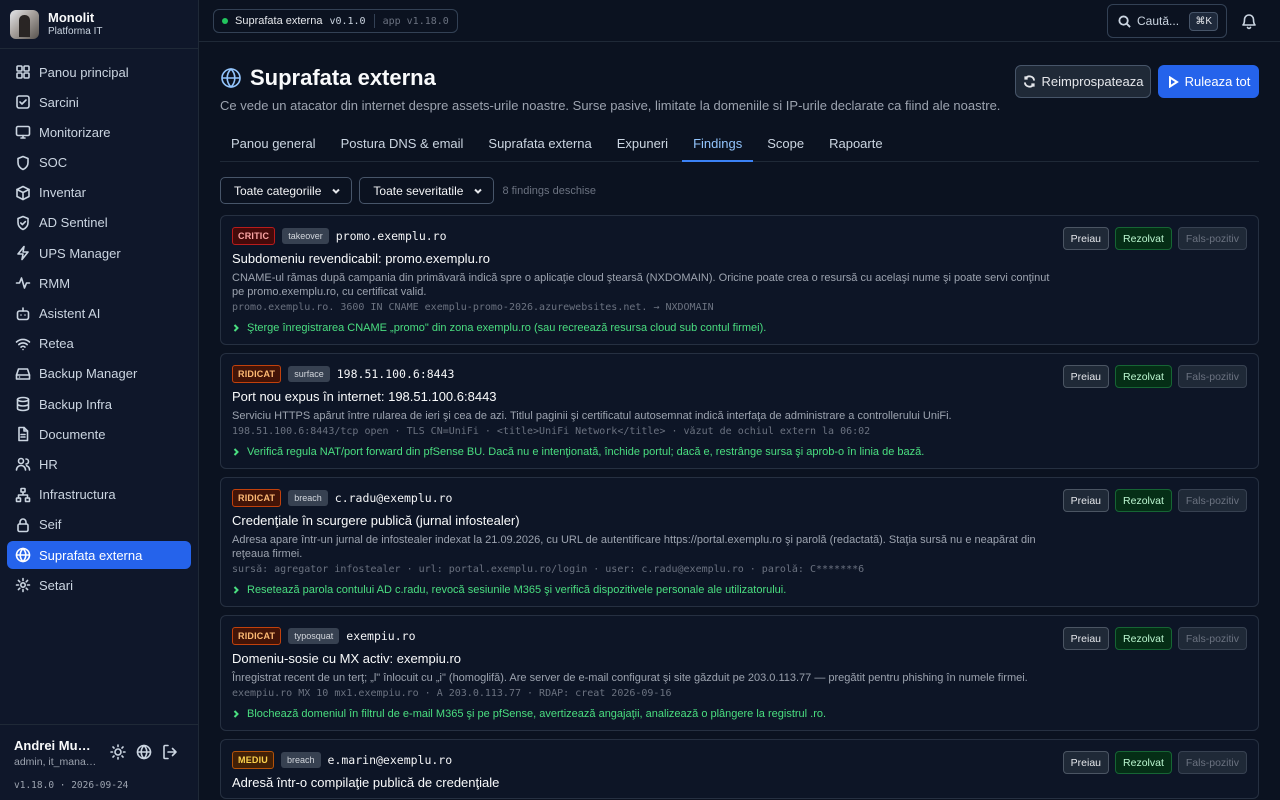 This screenshot has height=800, width=1280. What do you see at coordinates (1249, 22) in the screenshot?
I see `notifications-button` at bounding box center [1249, 22].